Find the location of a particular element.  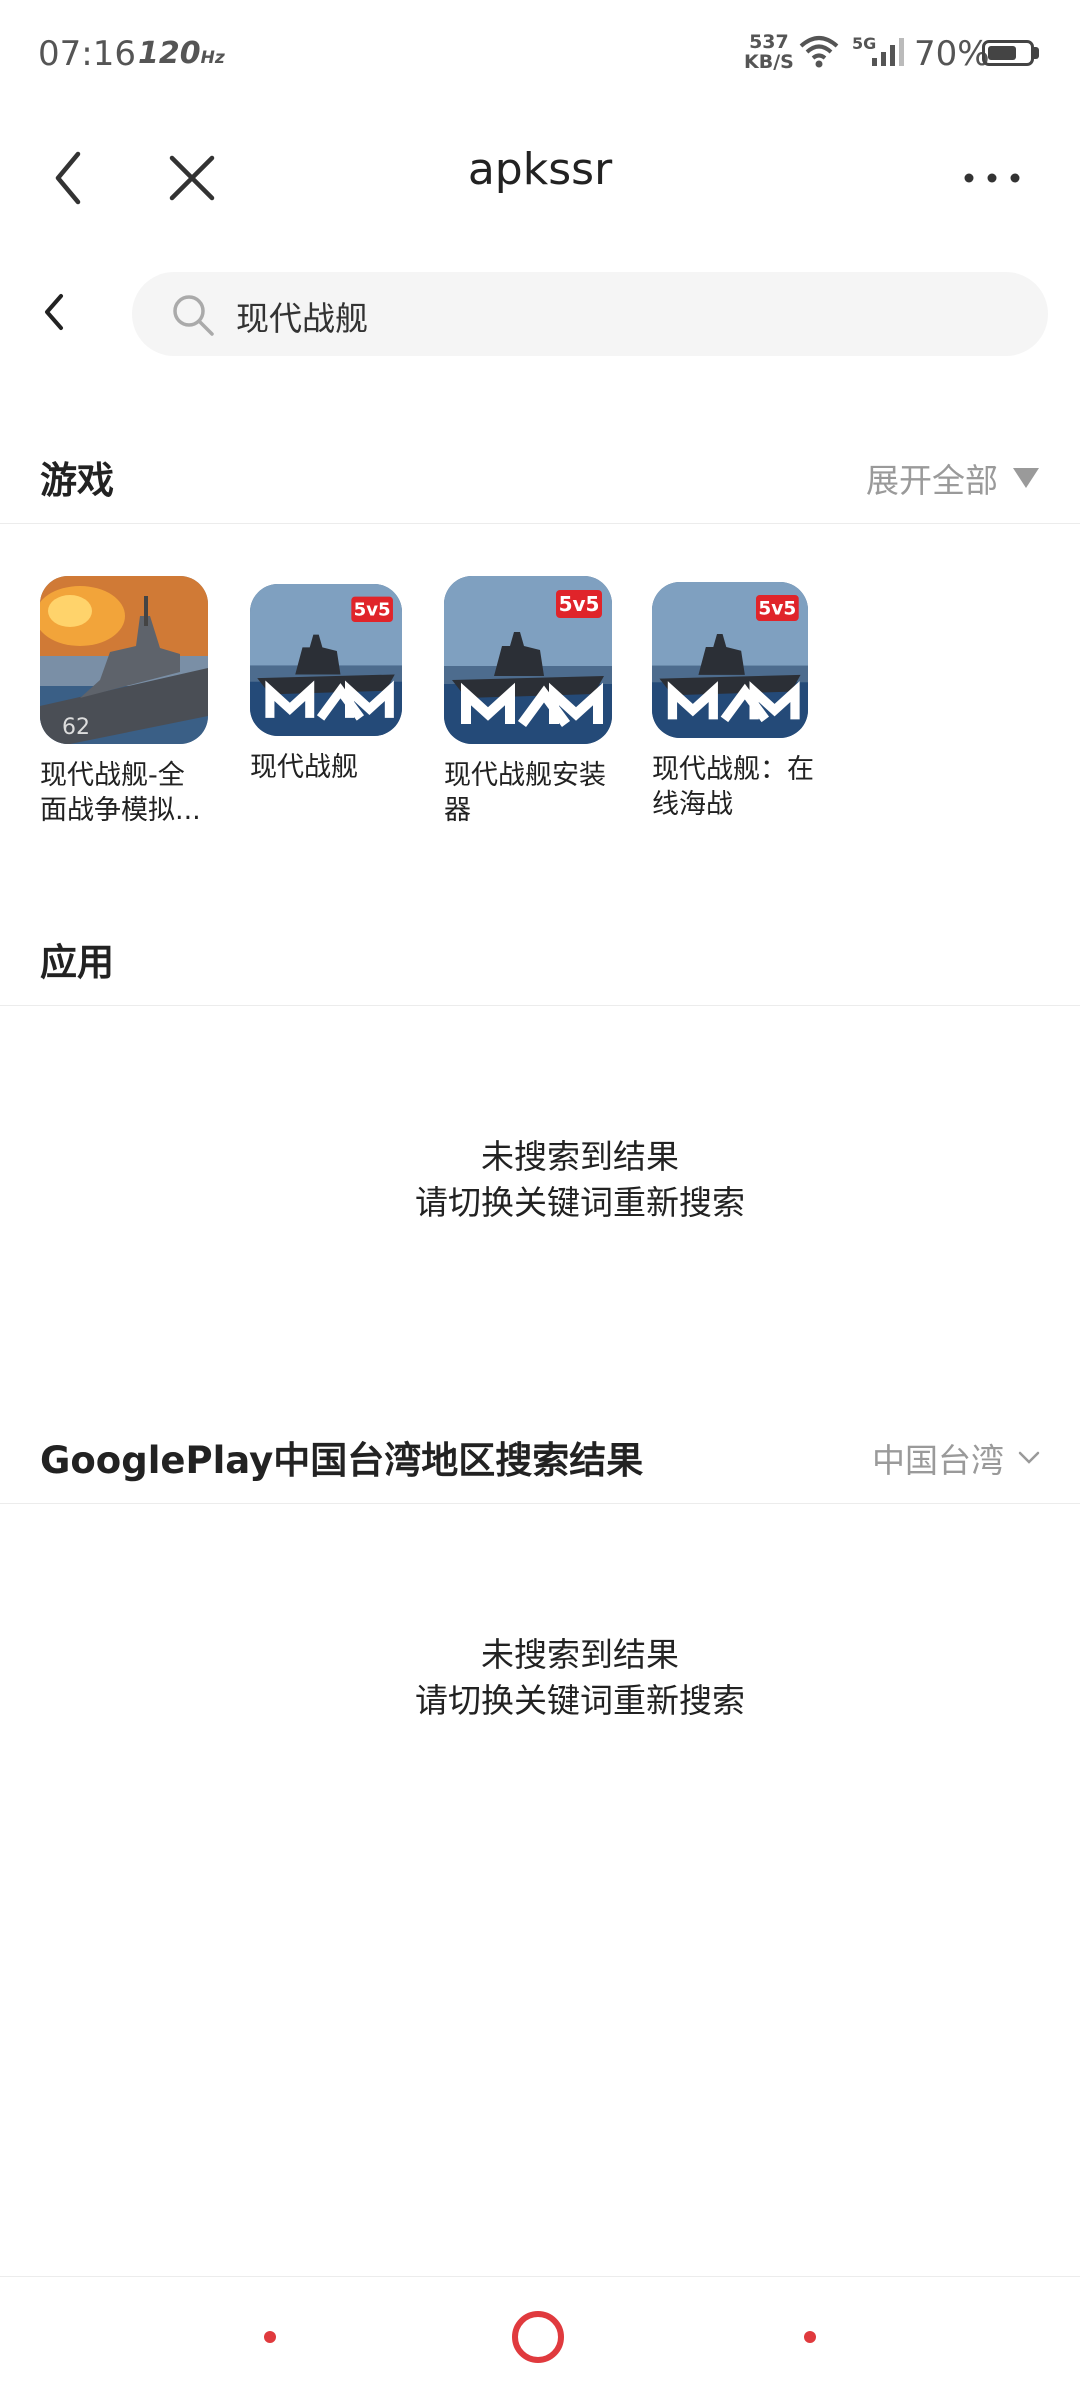

page-title: apkssr is located at coordinates (540, 169).